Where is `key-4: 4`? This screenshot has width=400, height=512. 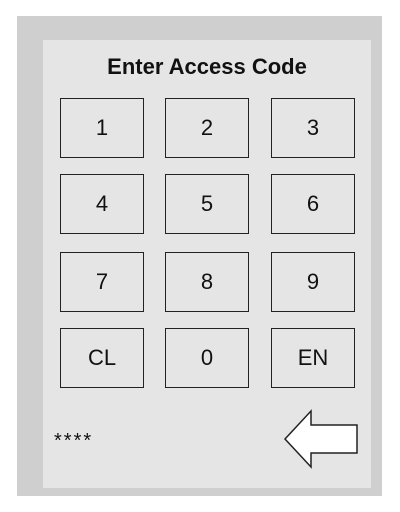
key-4: 4 is located at coordinates (102, 204).